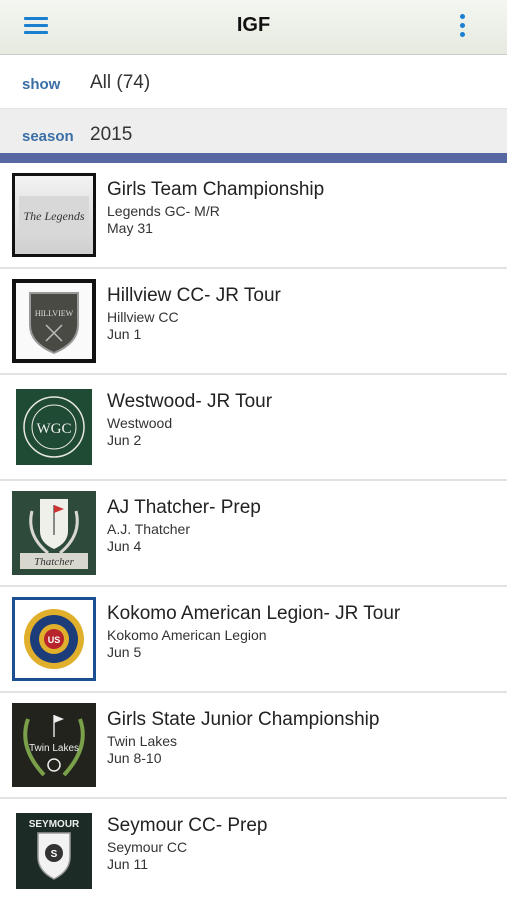  What do you see at coordinates (253, 83) in the screenshot?
I see `show-filter-row: show All (74)` at bounding box center [253, 83].